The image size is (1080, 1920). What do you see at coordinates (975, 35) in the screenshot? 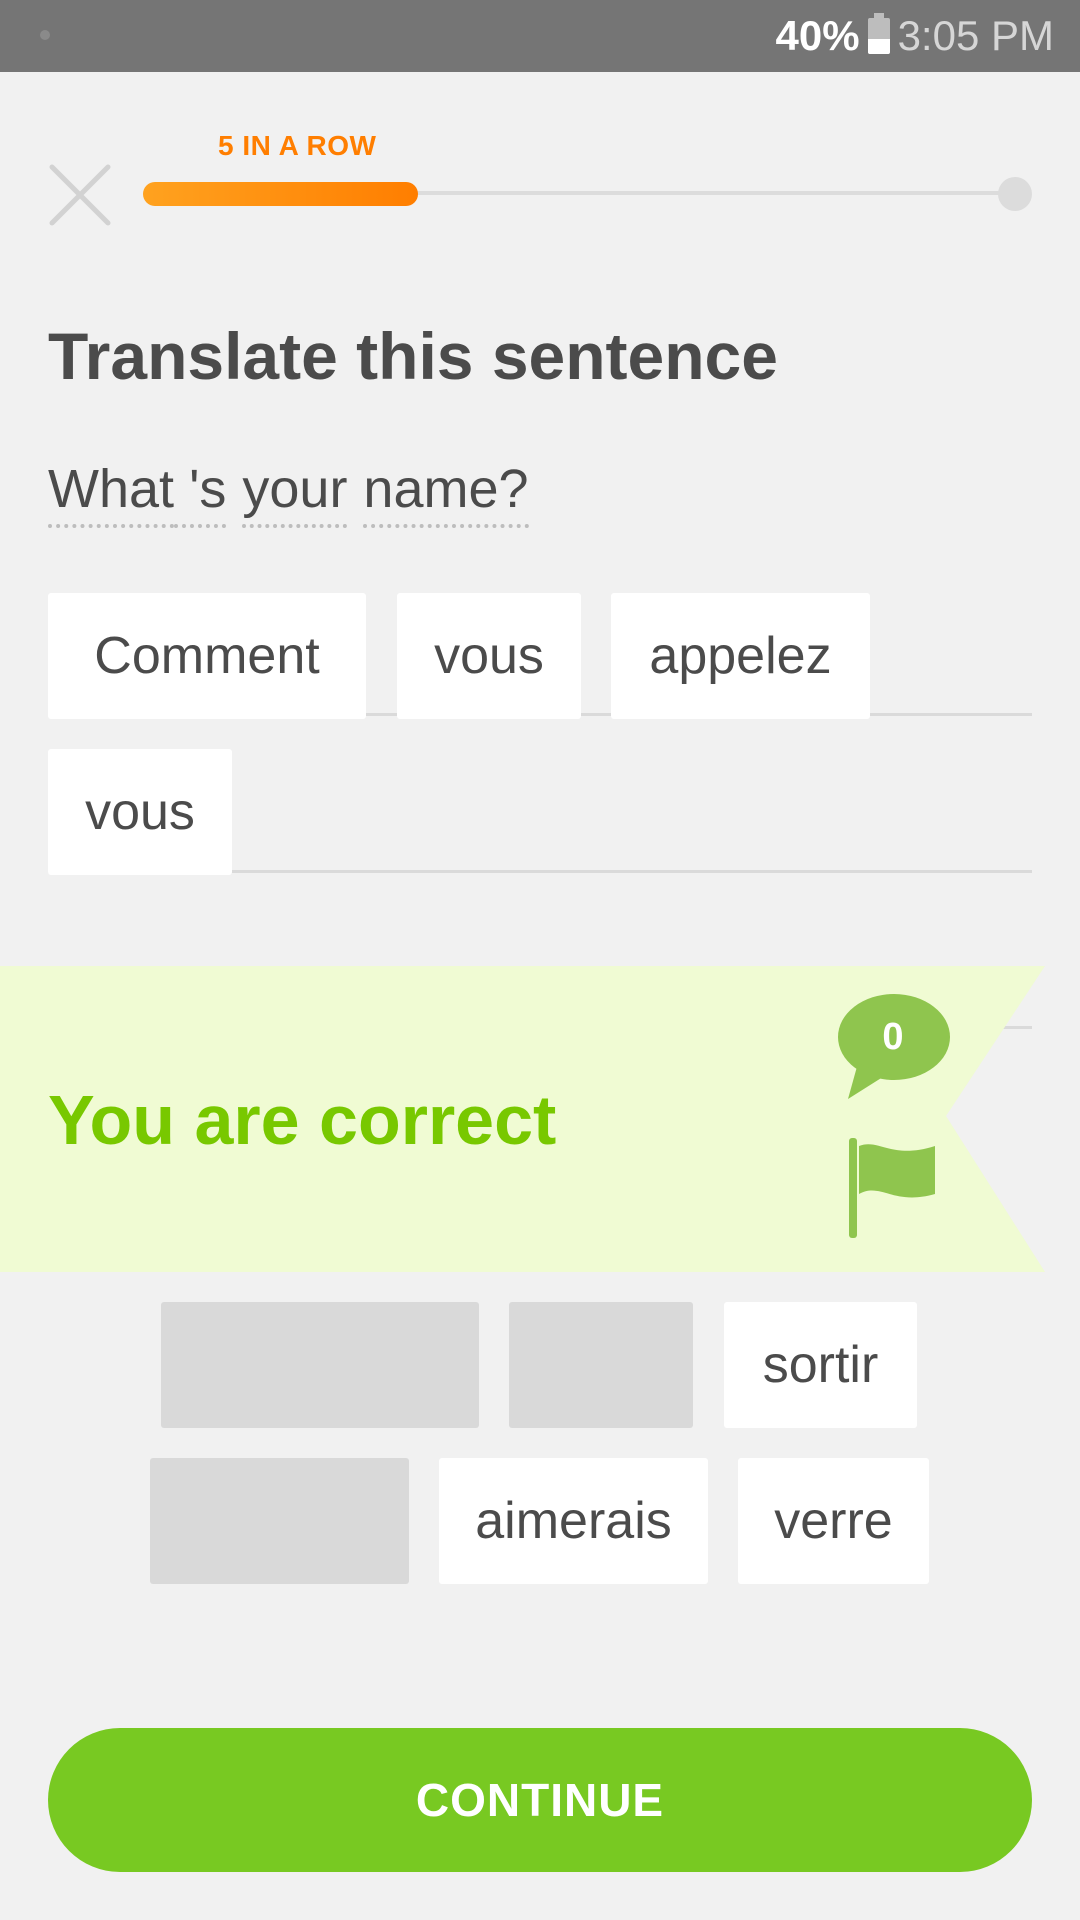
I see `clock: 3:05 PM` at bounding box center [975, 35].